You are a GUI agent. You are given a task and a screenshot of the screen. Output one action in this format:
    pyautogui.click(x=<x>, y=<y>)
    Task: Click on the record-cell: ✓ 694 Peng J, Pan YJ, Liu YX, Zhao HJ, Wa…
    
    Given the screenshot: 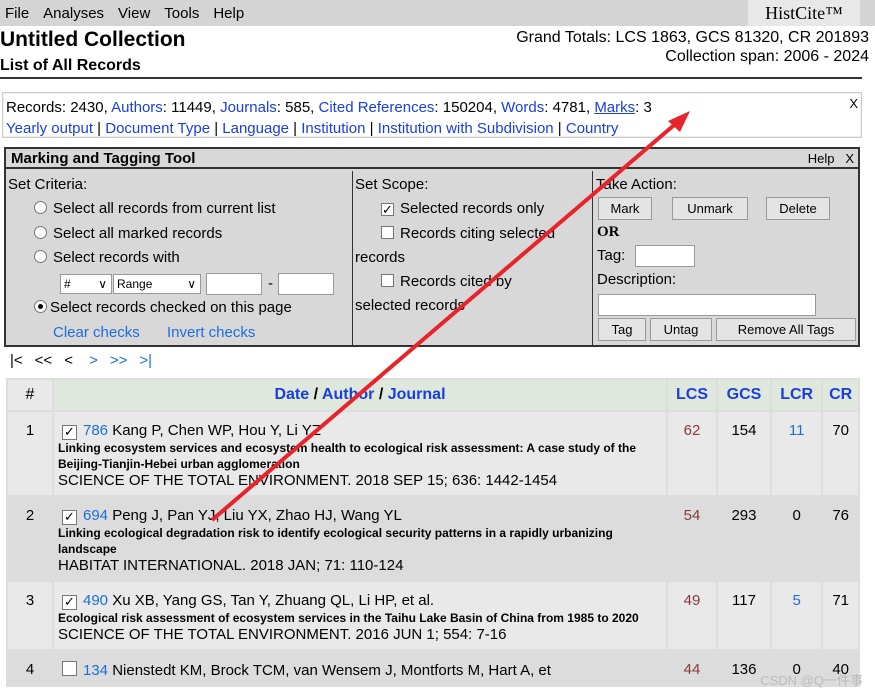 What is the action you would take?
    pyautogui.click(x=360, y=538)
    